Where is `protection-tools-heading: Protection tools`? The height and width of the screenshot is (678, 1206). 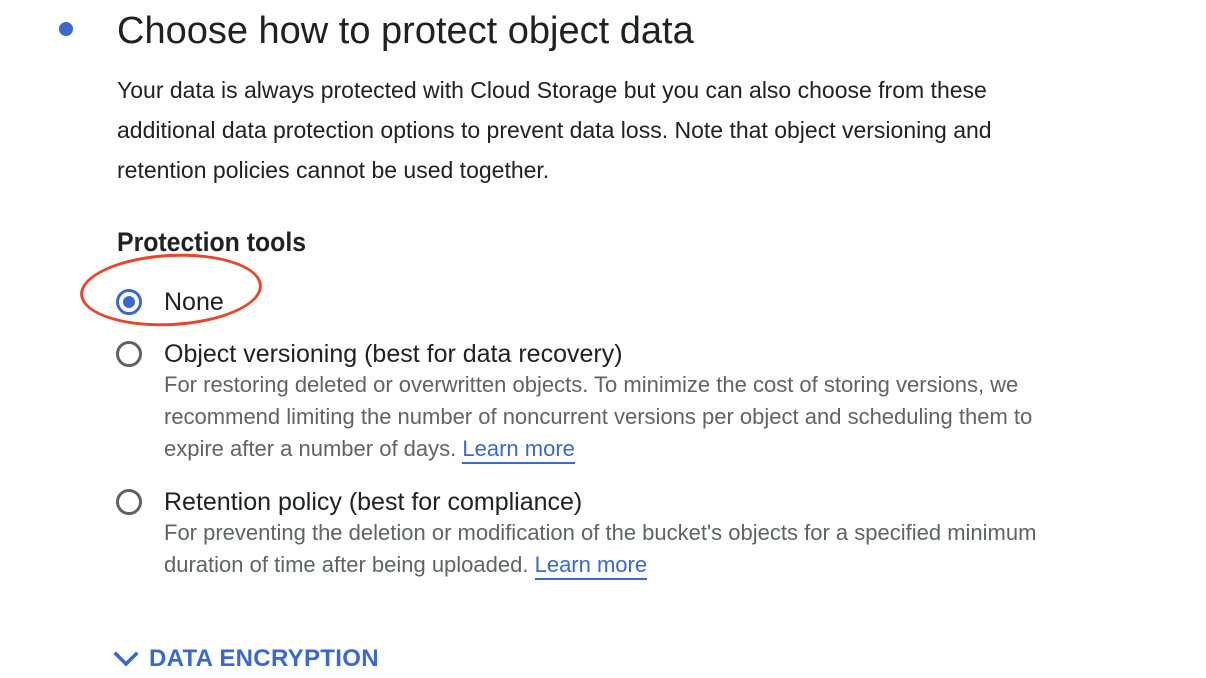
protection-tools-heading: Protection tools is located at coordinates (212, 242).